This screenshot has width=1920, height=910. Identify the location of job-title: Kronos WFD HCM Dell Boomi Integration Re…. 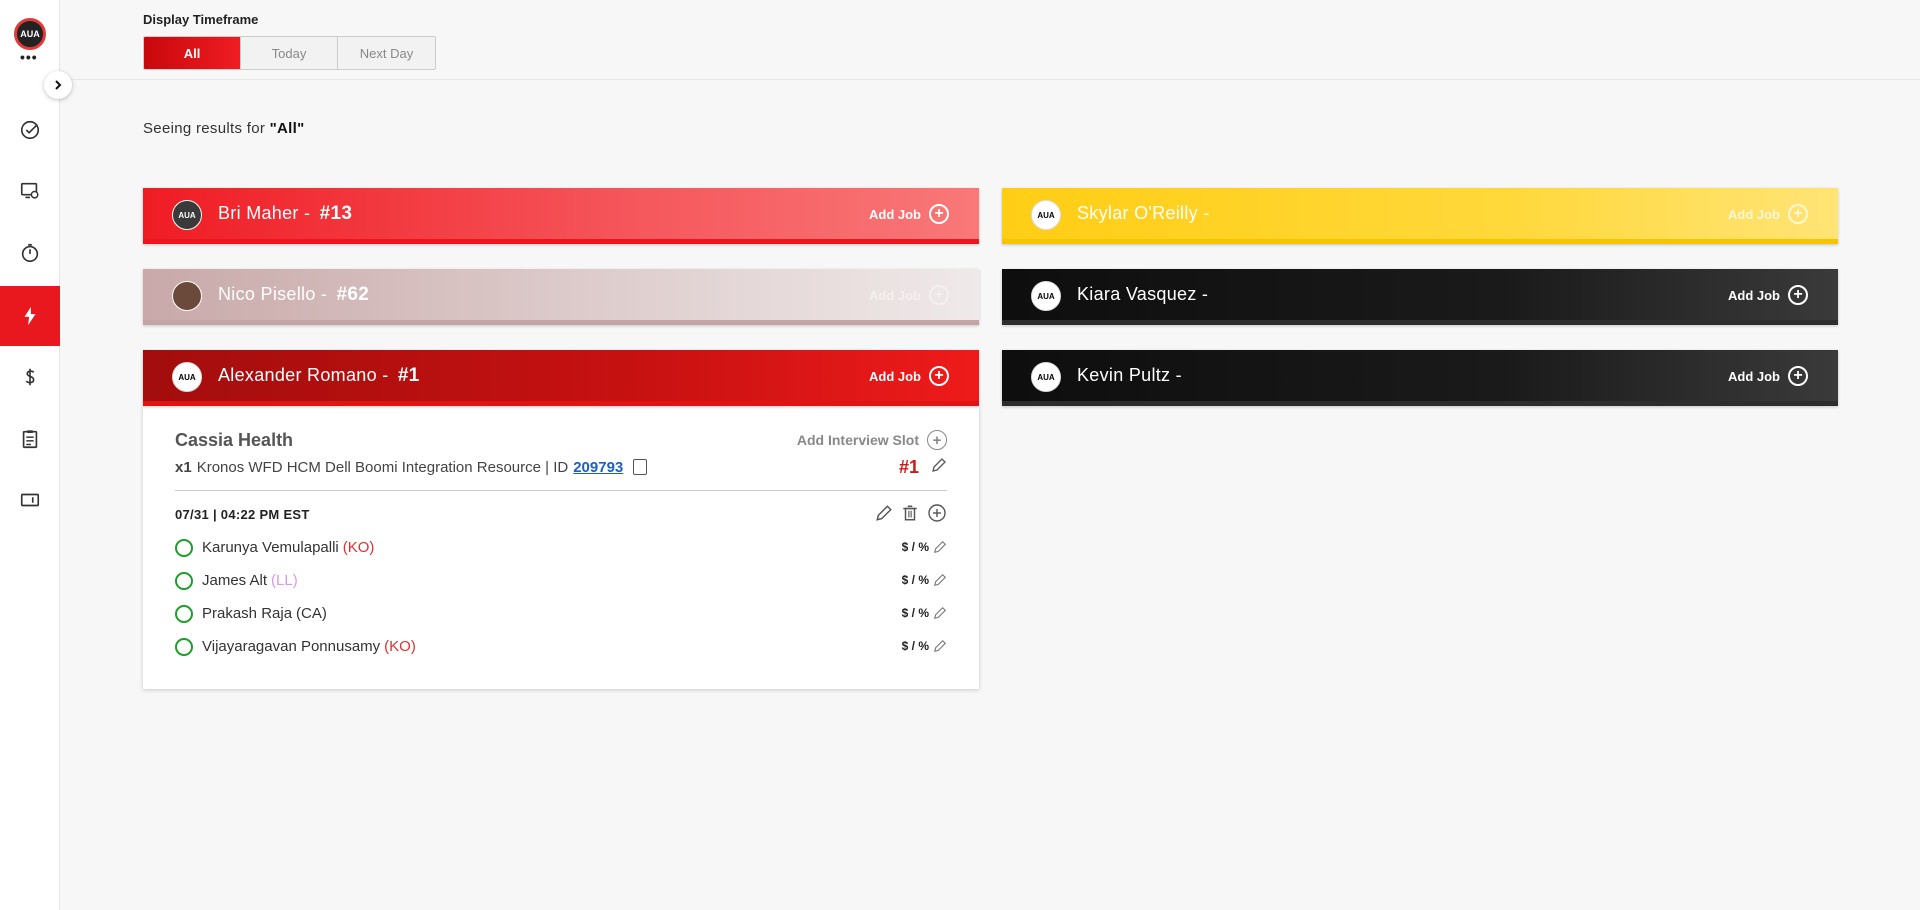
(382, 467).